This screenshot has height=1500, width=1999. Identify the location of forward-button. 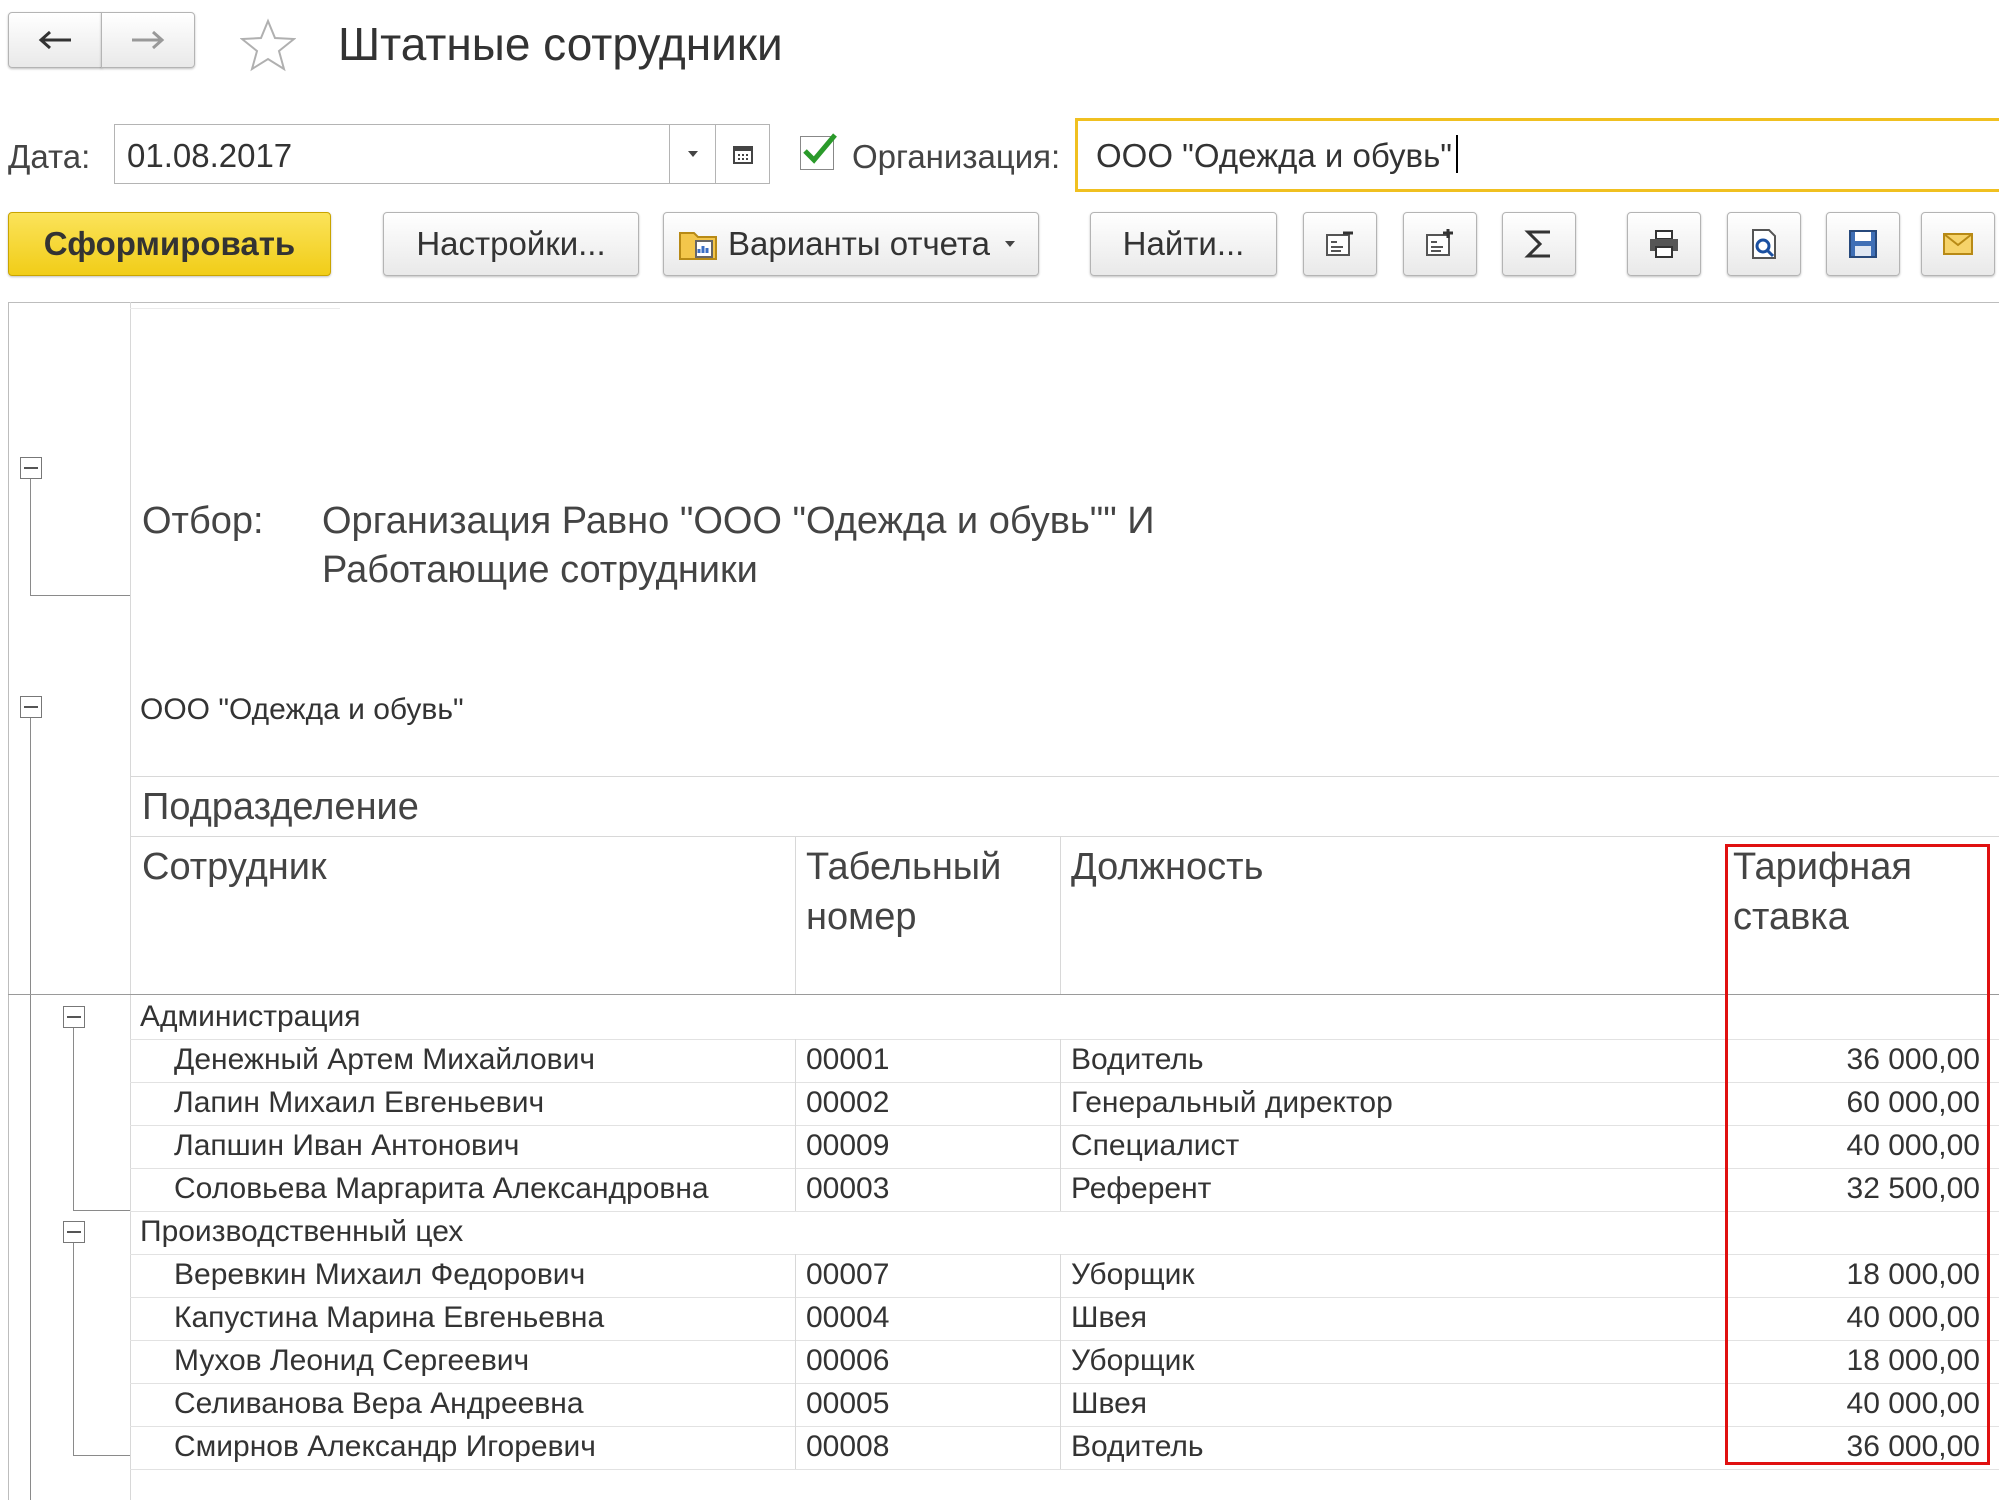
(148, 40).